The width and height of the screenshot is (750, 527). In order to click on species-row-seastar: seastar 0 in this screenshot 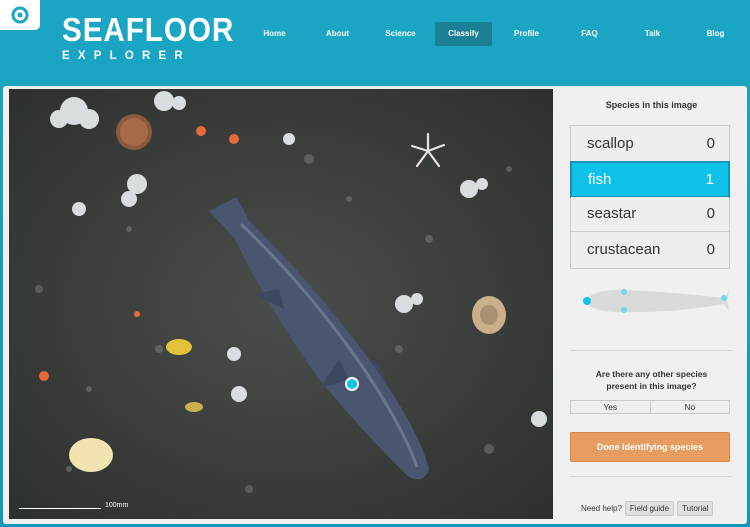, I will do `click(650, 214)`.